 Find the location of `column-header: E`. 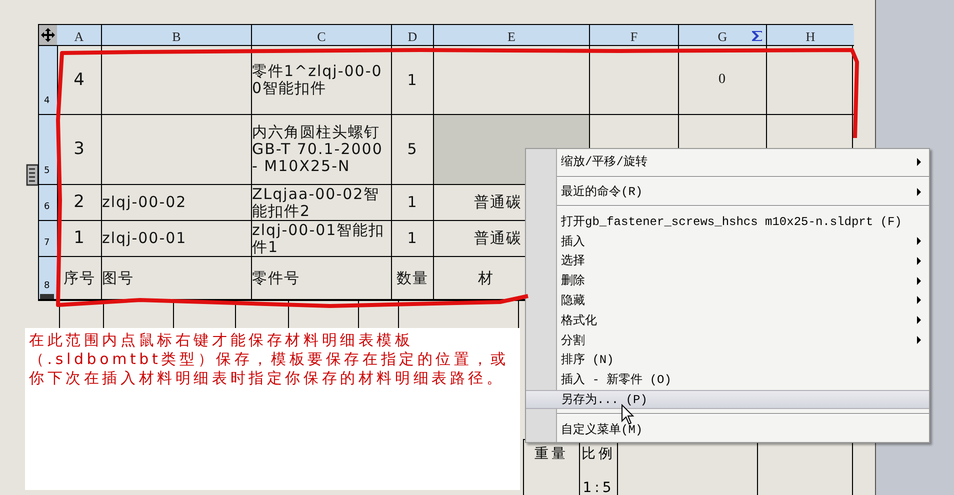

column-header: E is located at coordinates (511, 35).